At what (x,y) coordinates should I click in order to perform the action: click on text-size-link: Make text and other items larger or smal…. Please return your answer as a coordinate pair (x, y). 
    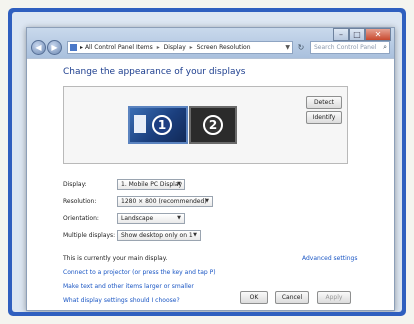
    Looking at the image, I should click on (128, 286).